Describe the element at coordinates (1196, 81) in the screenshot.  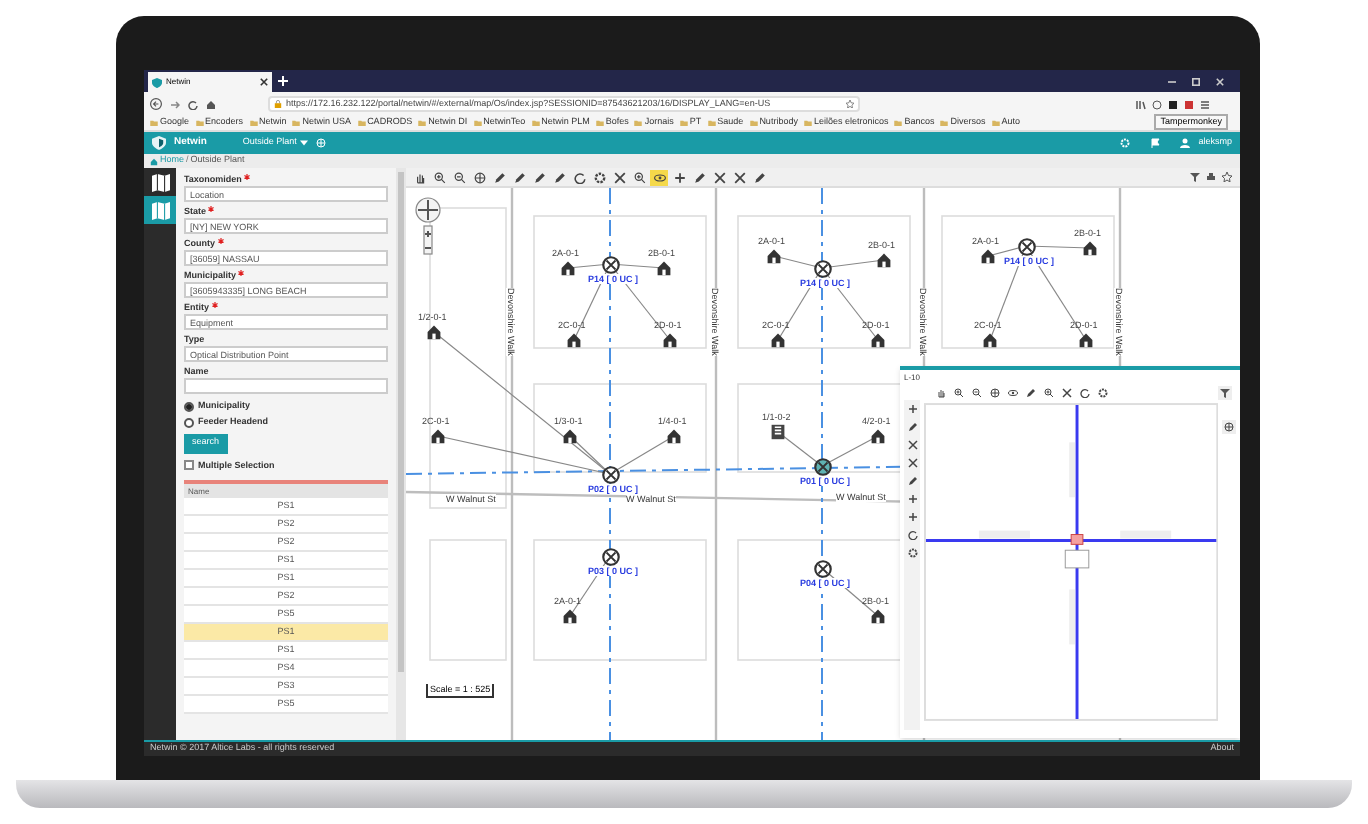
I see `maximize-icon` at that location.